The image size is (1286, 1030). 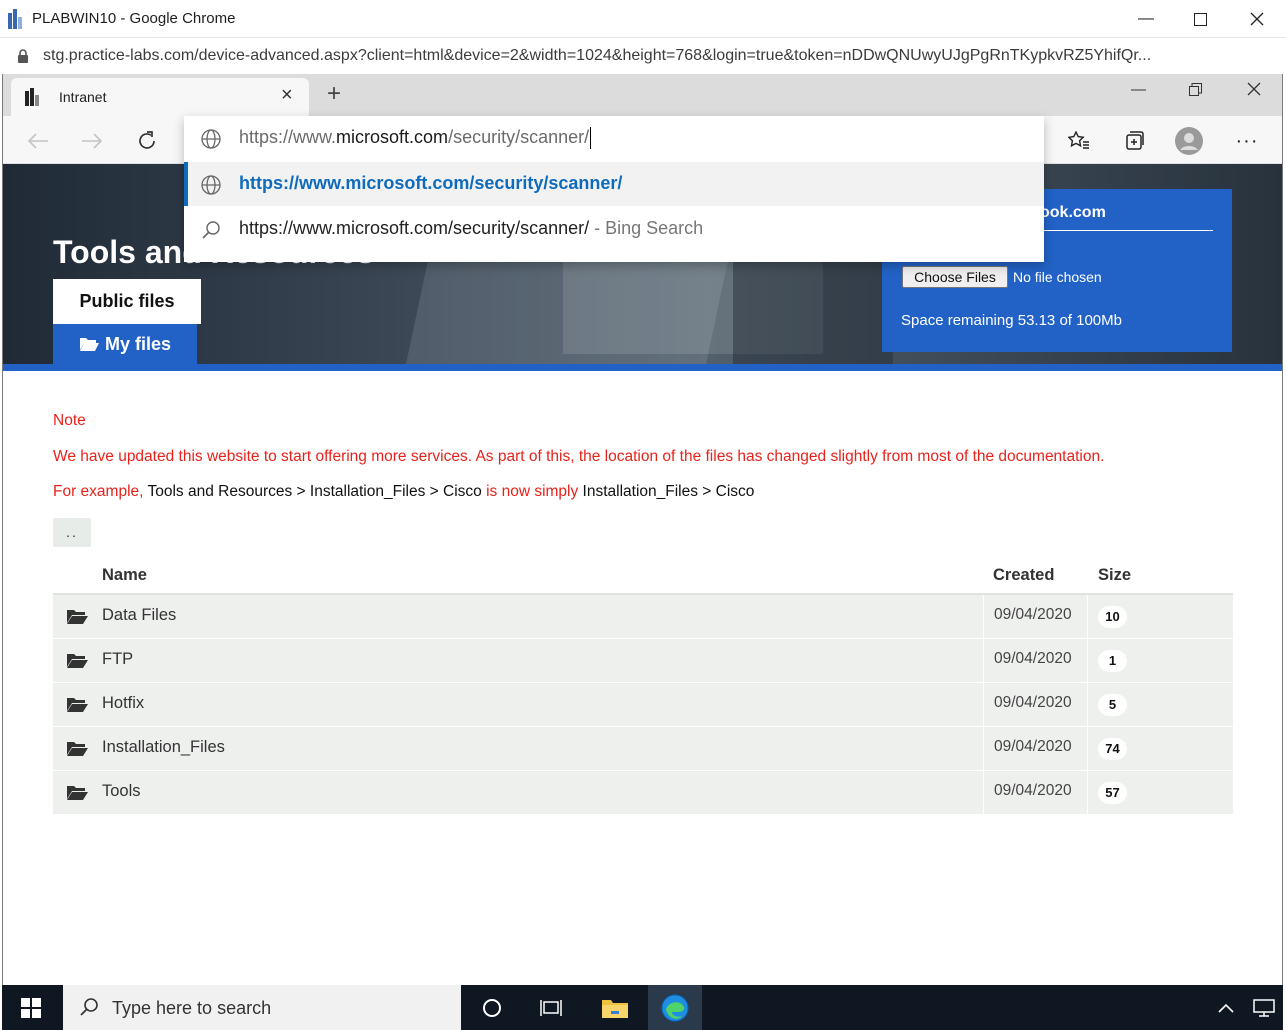 What do you see at coordinates (121, 791) in the screenshot?
I see `file-name: Tools` at bounding box center [121, 791].